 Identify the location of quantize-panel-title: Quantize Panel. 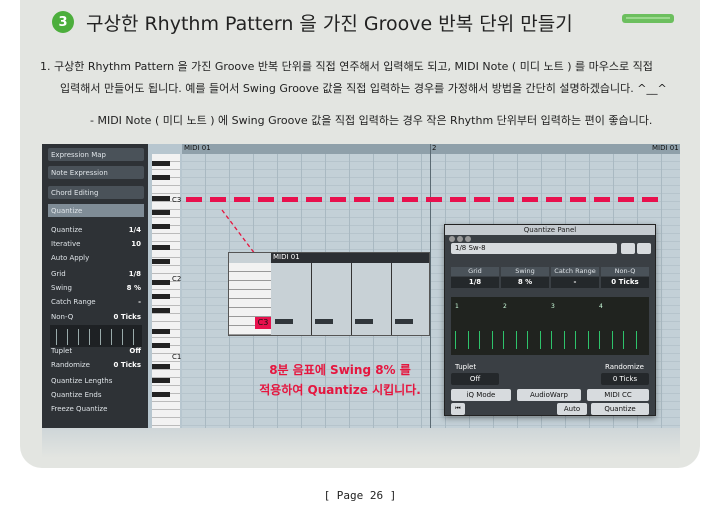
(550, 230).